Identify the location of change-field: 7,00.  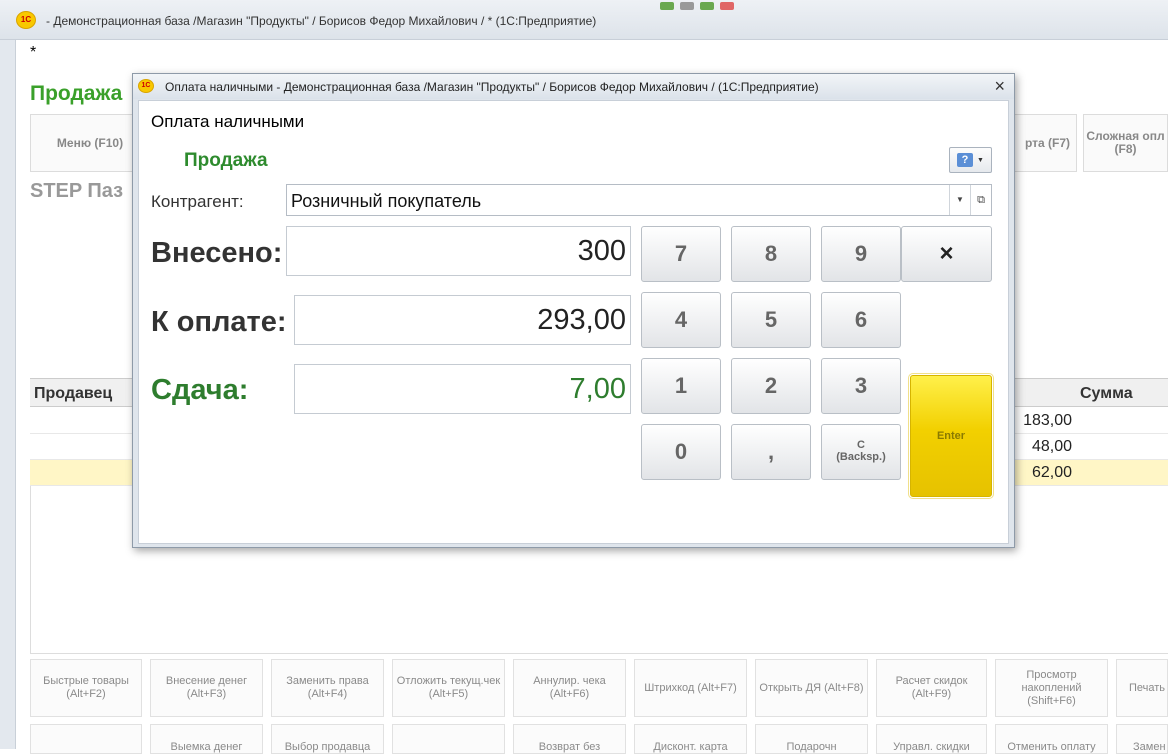
(462, 389).